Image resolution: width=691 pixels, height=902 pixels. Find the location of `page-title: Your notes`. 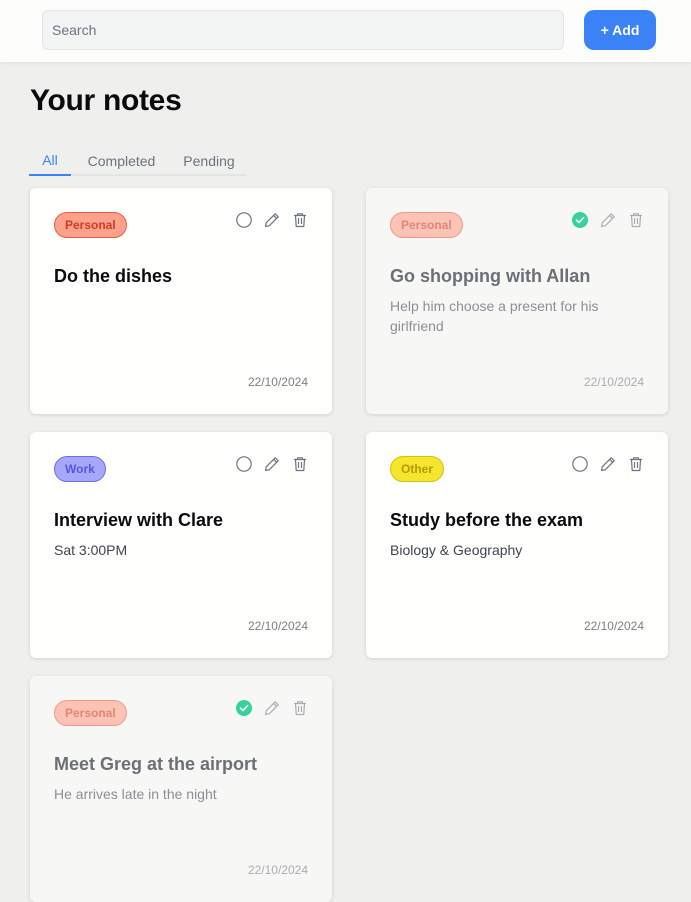

page-title: Your notes is located at coordinates (106, 100).